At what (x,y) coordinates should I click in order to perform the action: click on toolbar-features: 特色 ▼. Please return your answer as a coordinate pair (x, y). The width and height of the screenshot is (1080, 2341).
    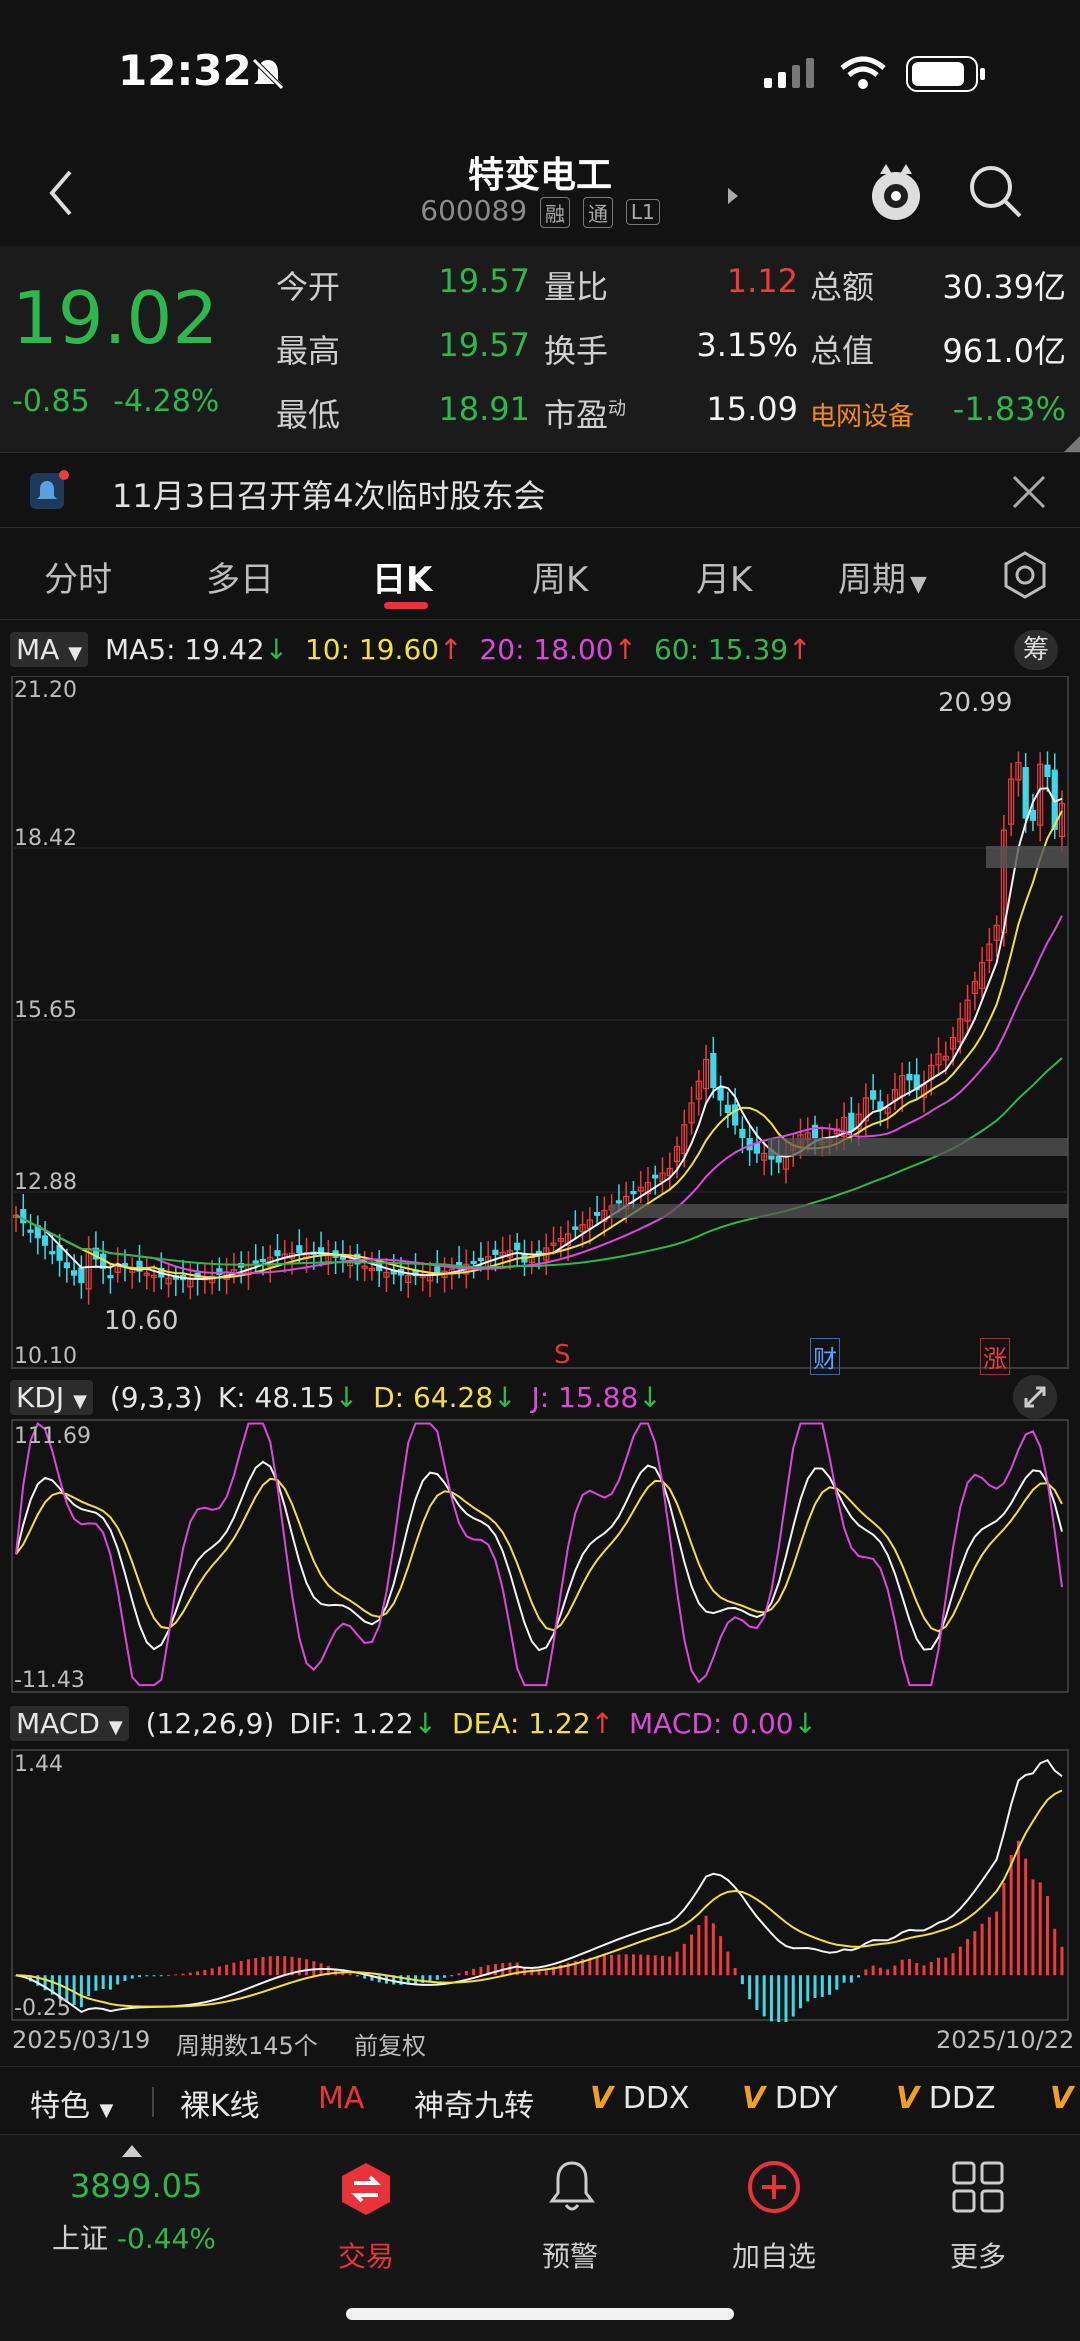
    Looking at the image, I should click on (71, 2103).